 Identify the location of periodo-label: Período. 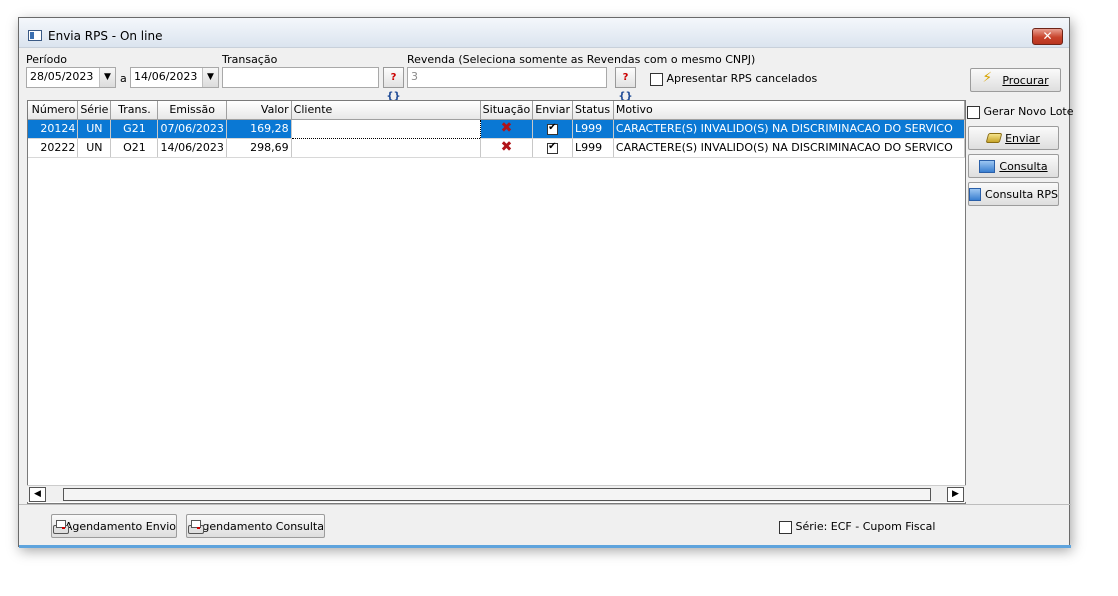
(47, 59).